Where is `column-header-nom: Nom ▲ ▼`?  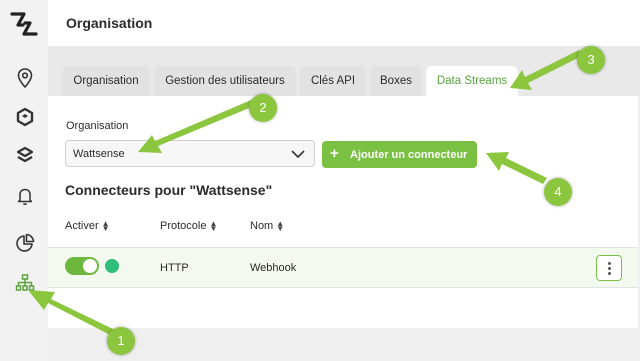
column-header-nom: Nom ▲ ▼ is located at coordinates (267, 226).